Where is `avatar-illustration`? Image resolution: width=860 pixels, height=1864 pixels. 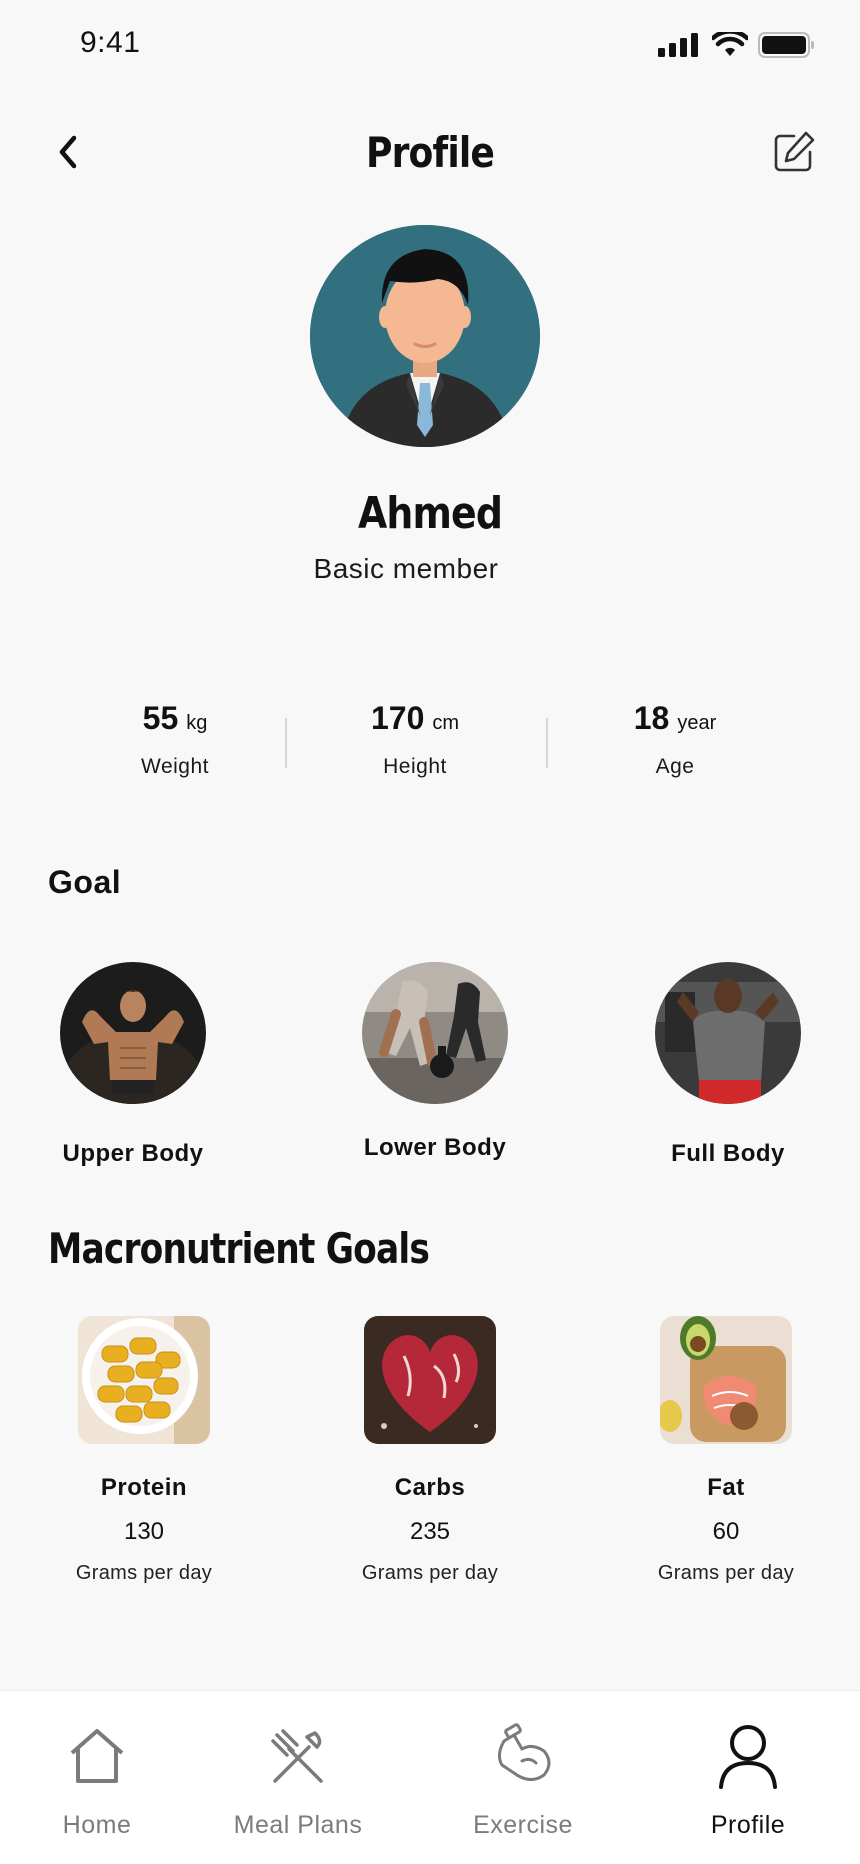 avatar-illustration is located at coordinates (425, 336).